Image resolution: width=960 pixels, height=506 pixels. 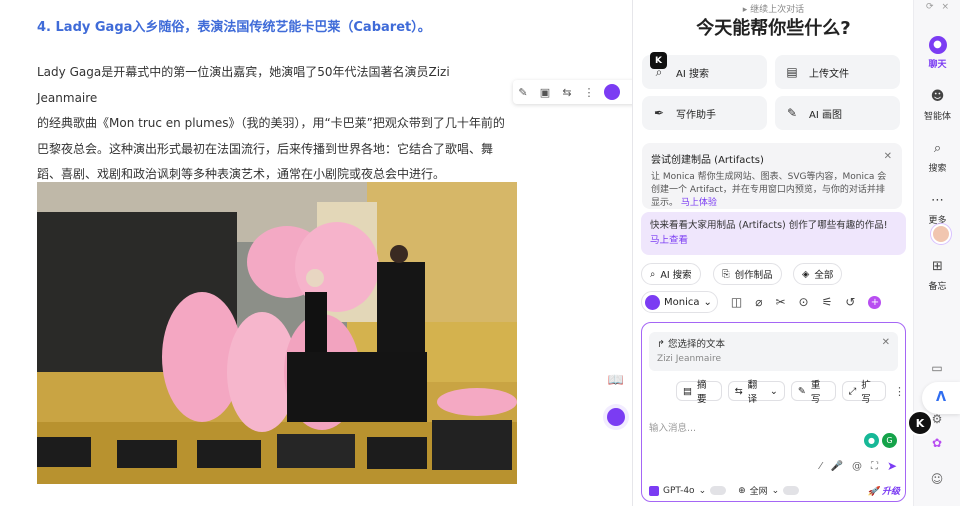 I want to click on summary-icon: ▤, so click(x=687, y=391).